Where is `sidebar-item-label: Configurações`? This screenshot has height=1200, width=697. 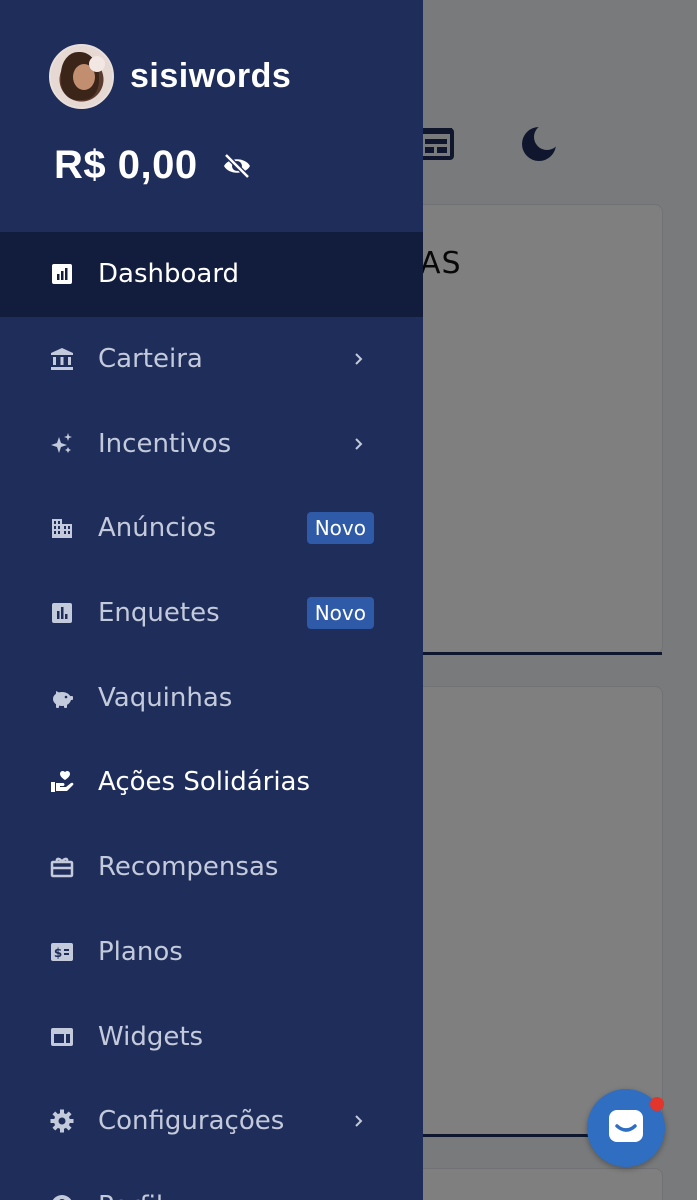 sidebar-item-label: Configurações is located at coordinates (191, 1121).